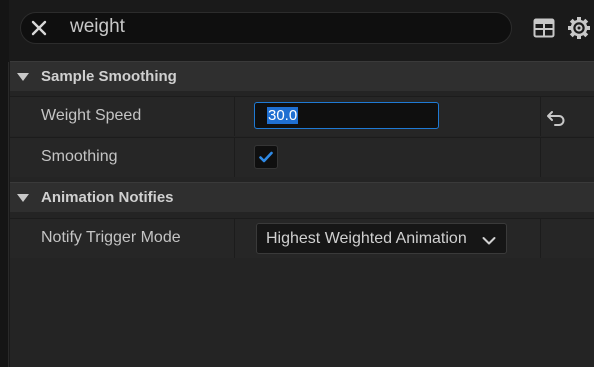 This screenshot has width=594, height=367. Describe the element at coordinates (544, 28) in the screenshot. I see `table-view-icon` at that location.